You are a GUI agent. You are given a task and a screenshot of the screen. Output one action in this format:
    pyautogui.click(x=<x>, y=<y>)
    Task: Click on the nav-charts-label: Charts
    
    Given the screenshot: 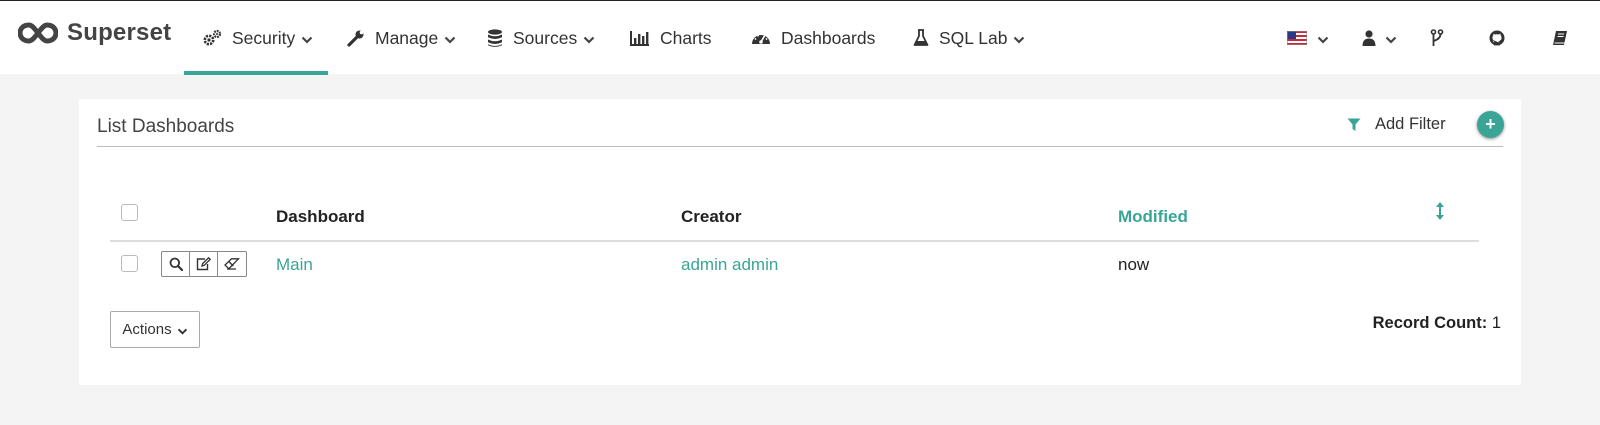 What is the action you would take?
    pyautogui.click(x=686, y=37)
    